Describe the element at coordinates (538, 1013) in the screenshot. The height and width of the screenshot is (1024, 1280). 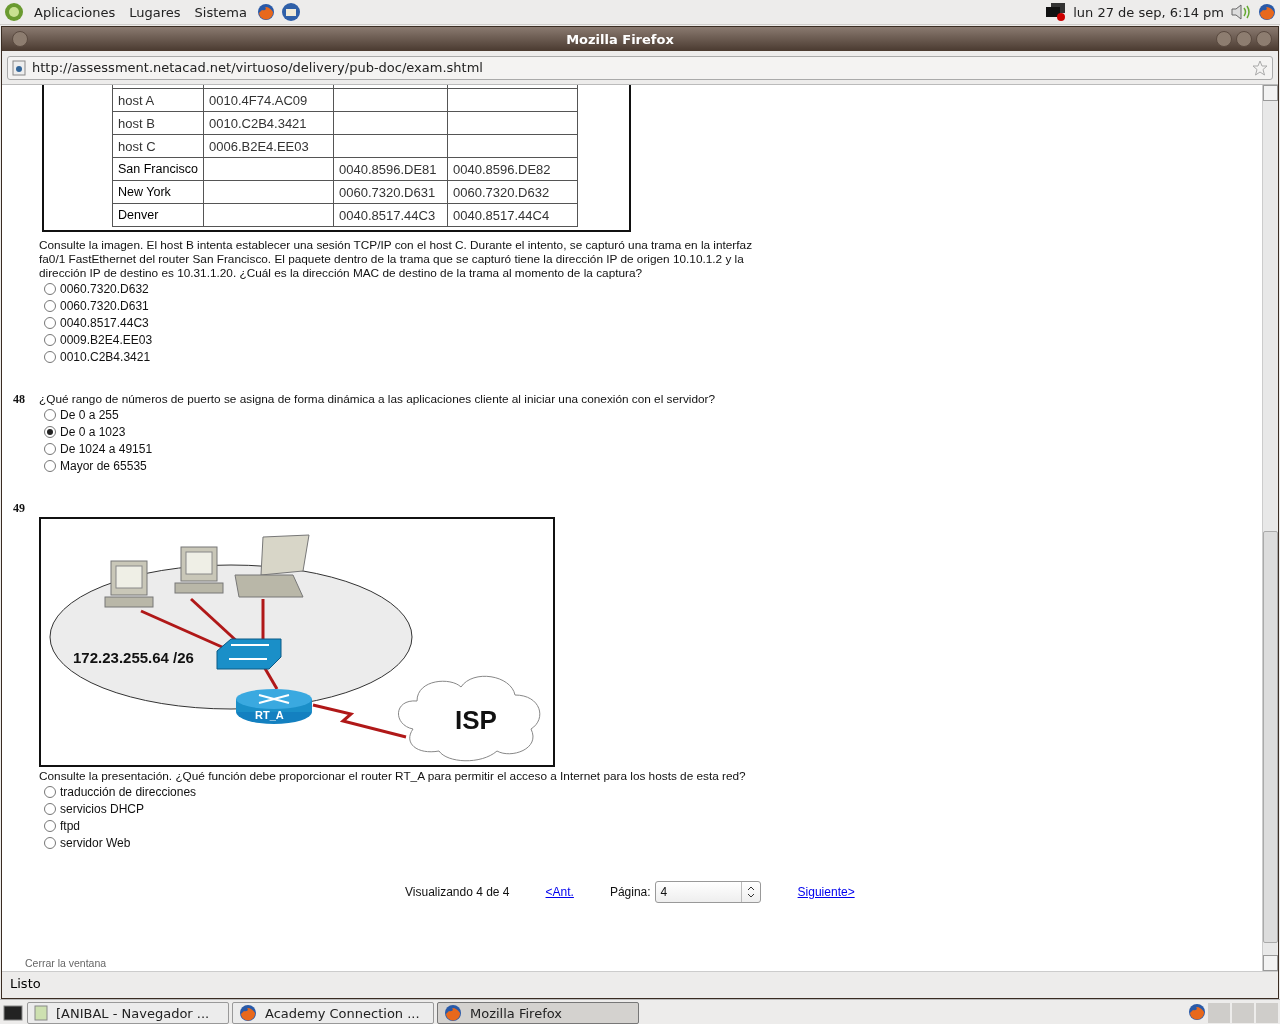
I see `taskbar-button: Mozilla Firefox` at that location.